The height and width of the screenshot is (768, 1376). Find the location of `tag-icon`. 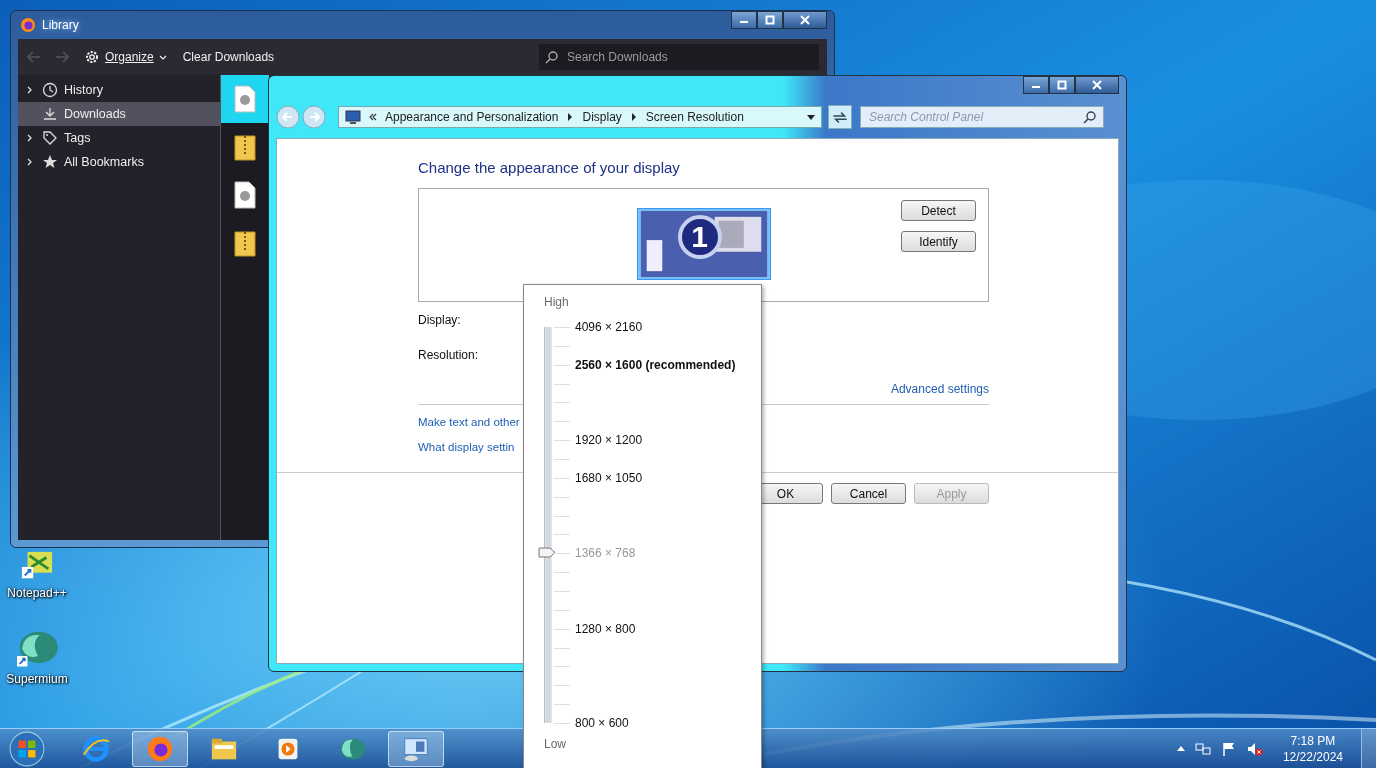

tag-icon is located at coordinates (50, 138).